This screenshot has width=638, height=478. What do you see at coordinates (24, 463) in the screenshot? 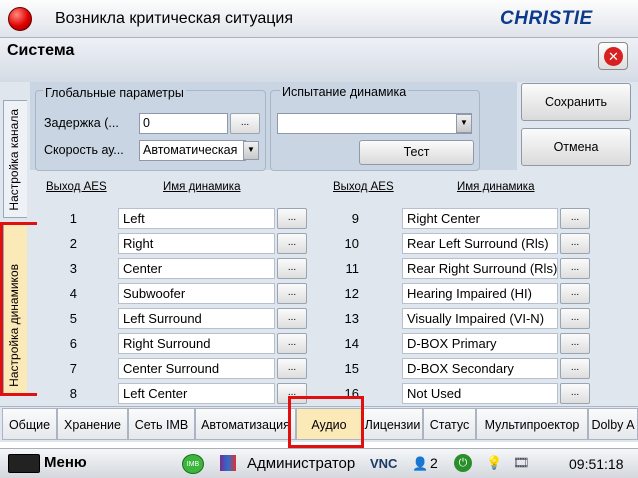
I see `projector-icon` at bounding box center [24, 463].